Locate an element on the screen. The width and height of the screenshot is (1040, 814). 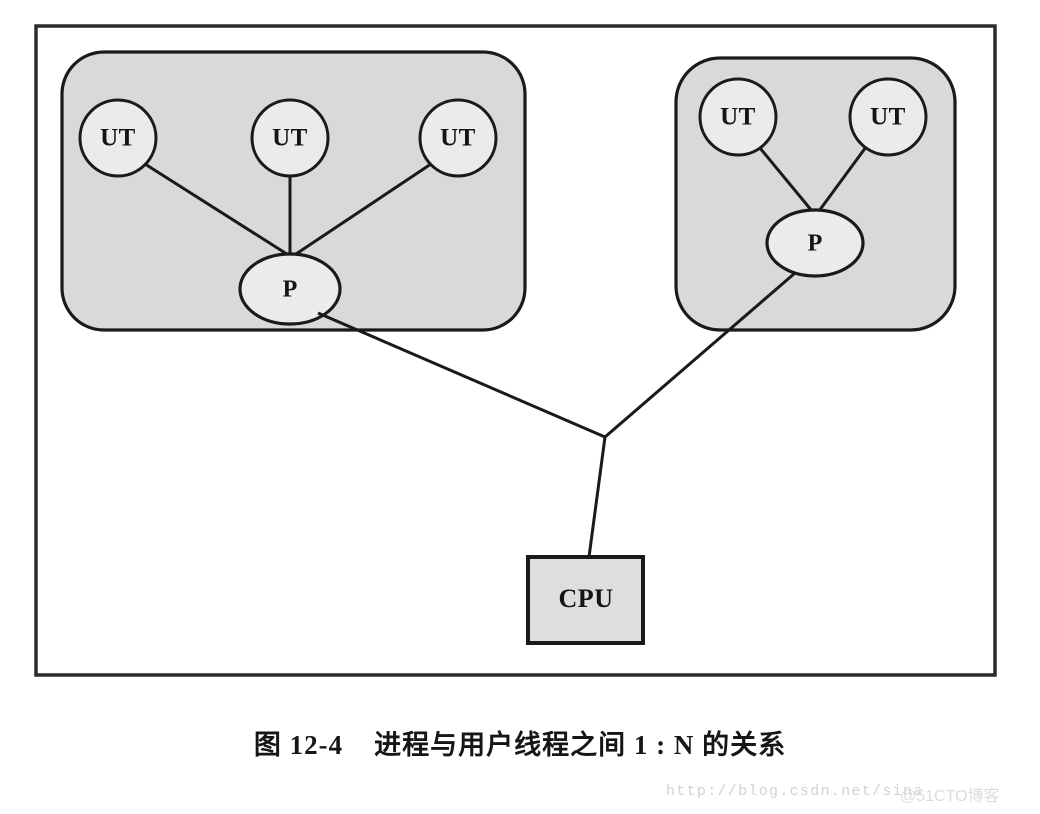
ut-node-left-1-label: UT is located at coordinates (118, 138).